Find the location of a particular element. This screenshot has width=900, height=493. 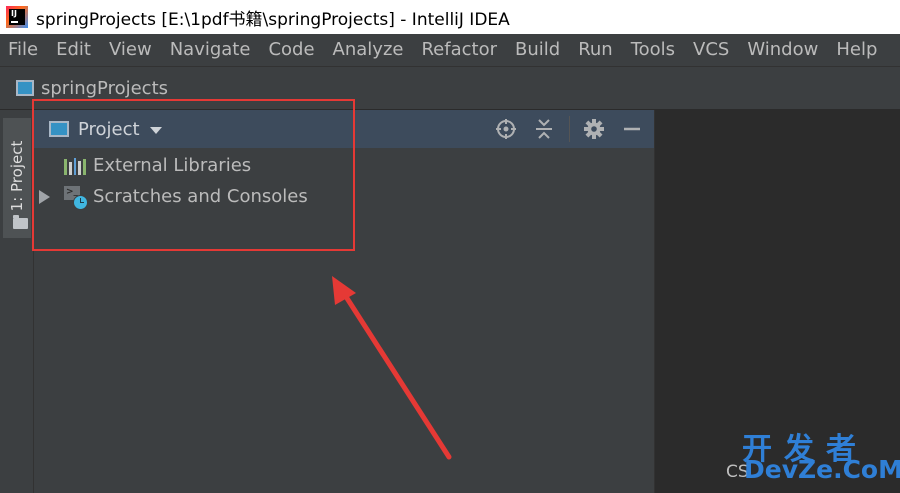

intellij-app-icon: IJ is located at coordinates (17, 17).